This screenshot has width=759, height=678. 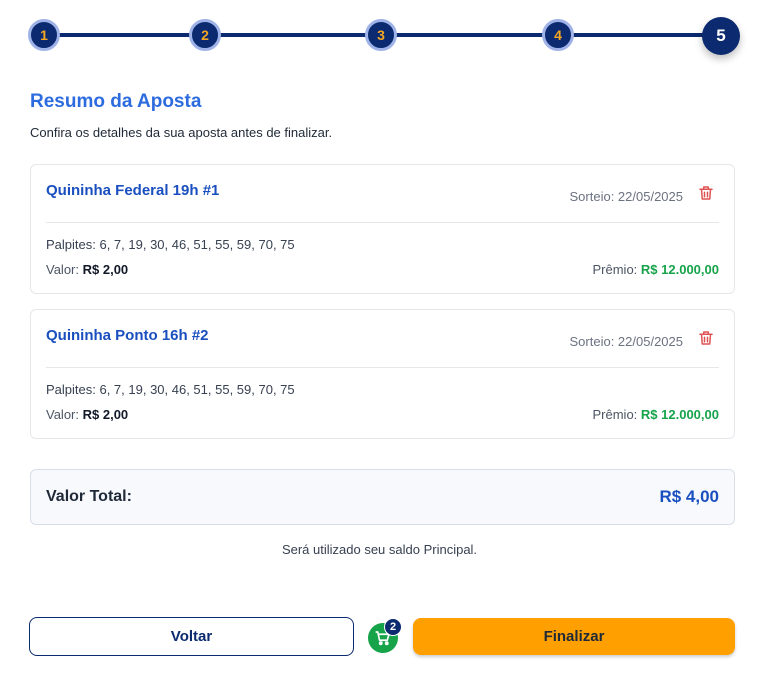 I want to click on cart-count-badge: 2, so click(x=393, y=627).